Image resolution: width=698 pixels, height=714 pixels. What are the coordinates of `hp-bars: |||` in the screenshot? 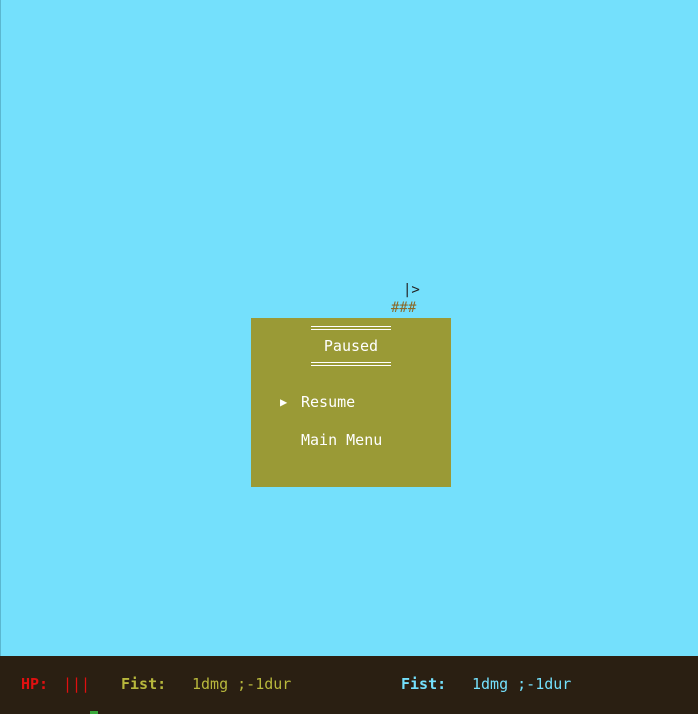 It's located at (77, 684).